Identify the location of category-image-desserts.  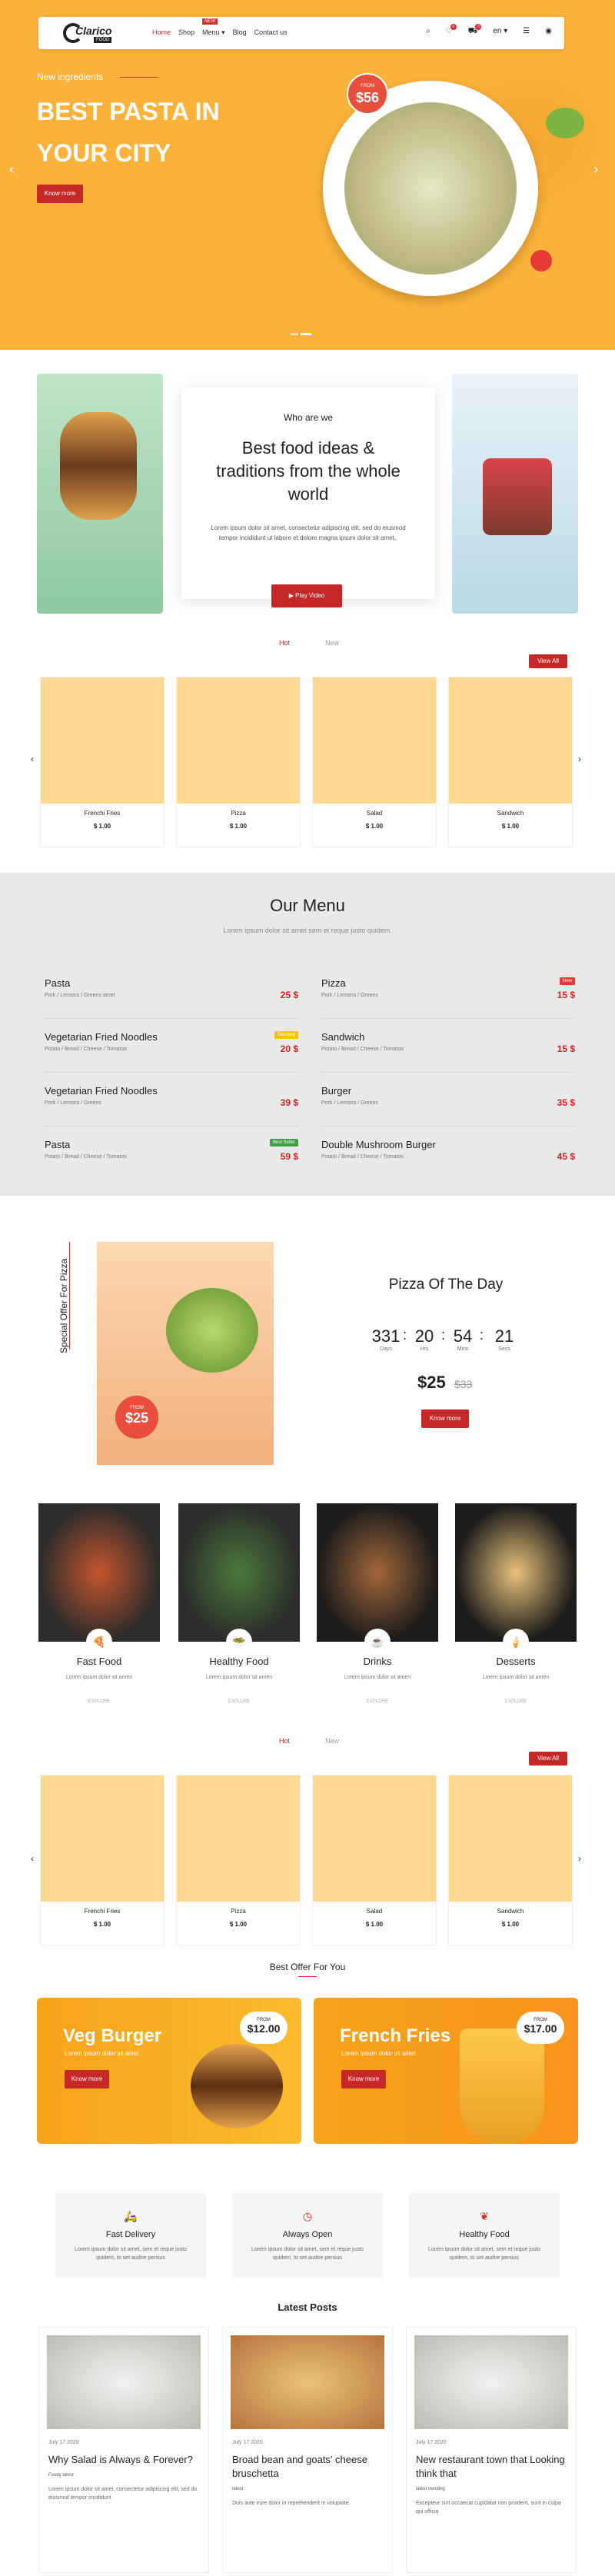
(516, 1573).